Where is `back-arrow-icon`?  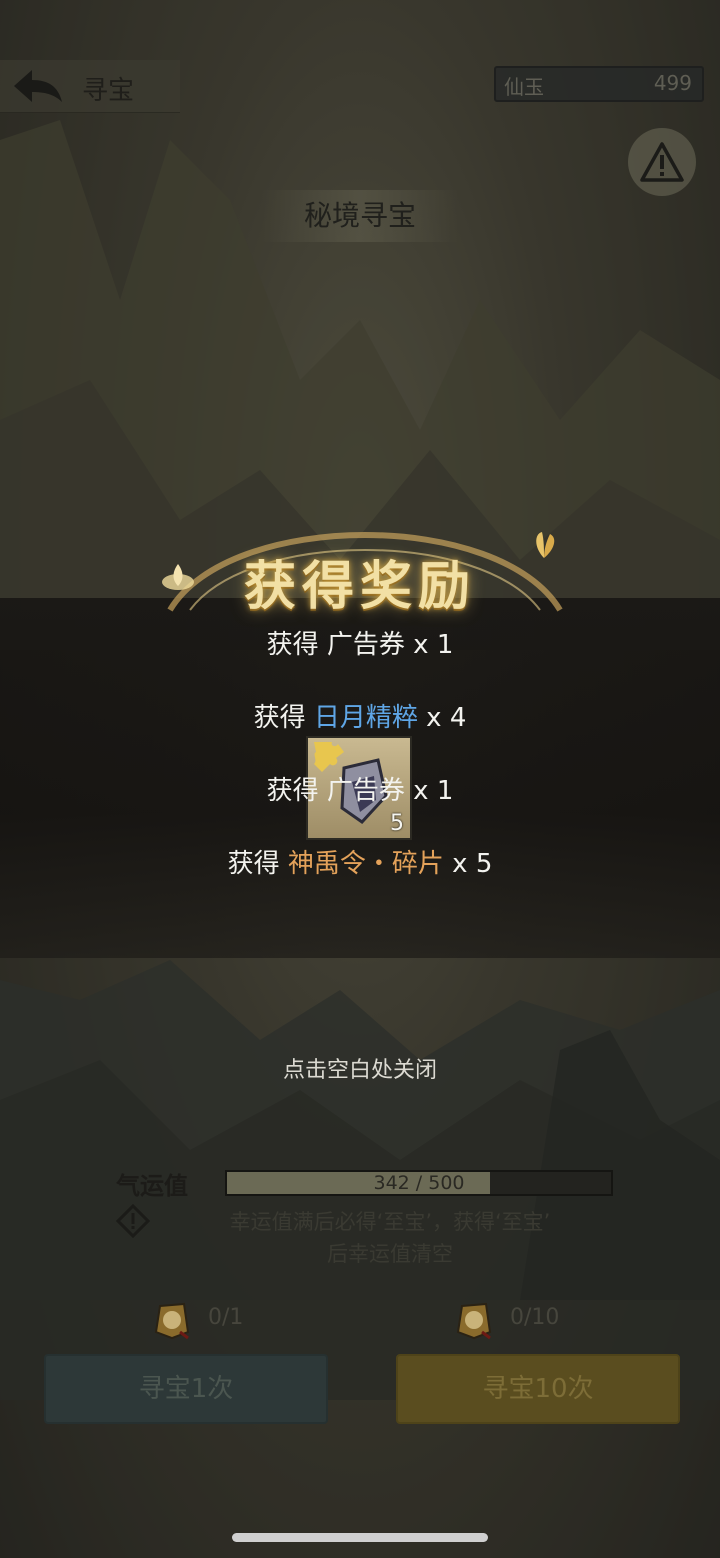
back-arrow-icon is located at coordinates (37, 86).